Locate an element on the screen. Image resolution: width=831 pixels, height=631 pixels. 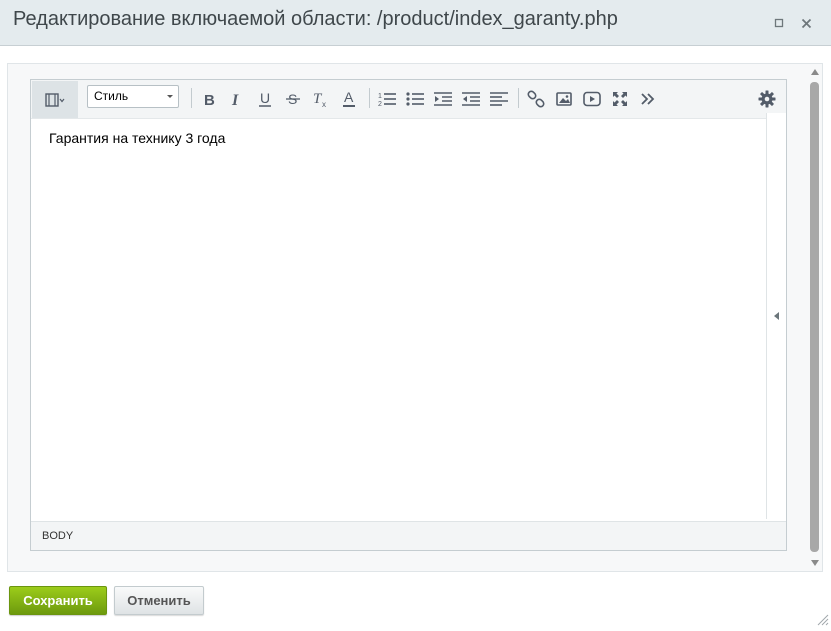
editor-toolbar: Стиль B I U S Tx A 1 2 is located at coordinates (408, 99).